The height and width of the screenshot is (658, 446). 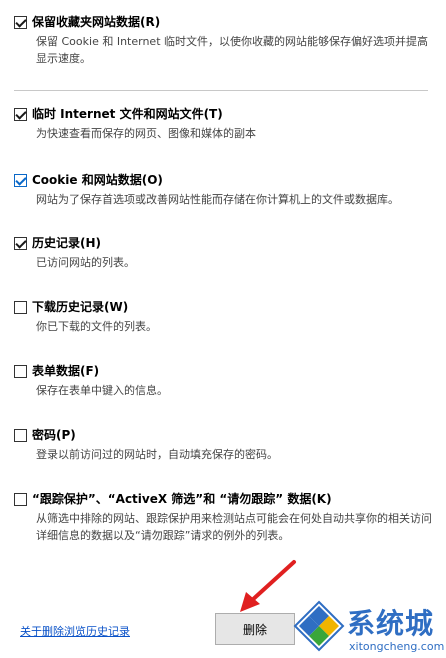 I want to click on option-description: 你已下载的文件的列表。, so click(x=96, y=326).